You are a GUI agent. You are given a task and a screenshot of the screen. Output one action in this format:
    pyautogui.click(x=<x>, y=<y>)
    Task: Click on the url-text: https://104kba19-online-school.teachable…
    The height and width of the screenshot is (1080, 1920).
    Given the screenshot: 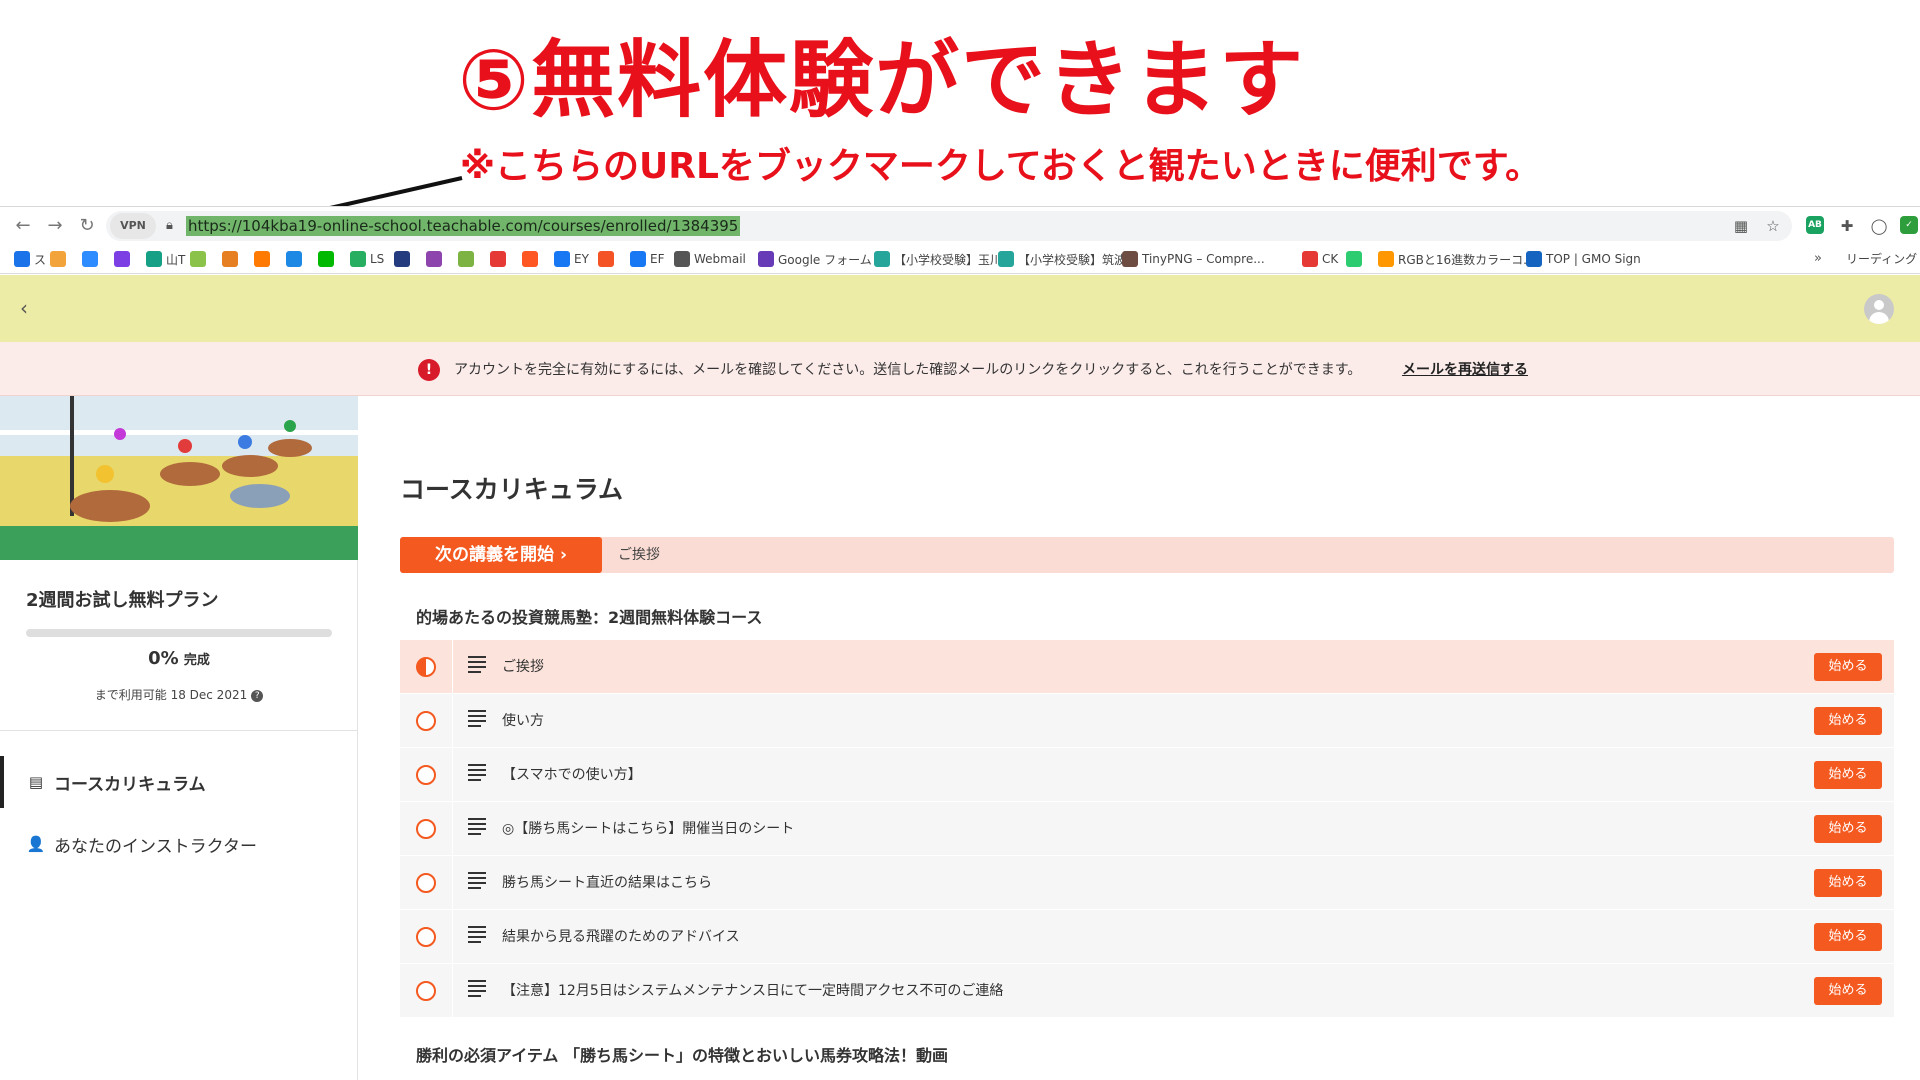 What is the action you would take?
    pyautogui.click(x=463, y=226)
    